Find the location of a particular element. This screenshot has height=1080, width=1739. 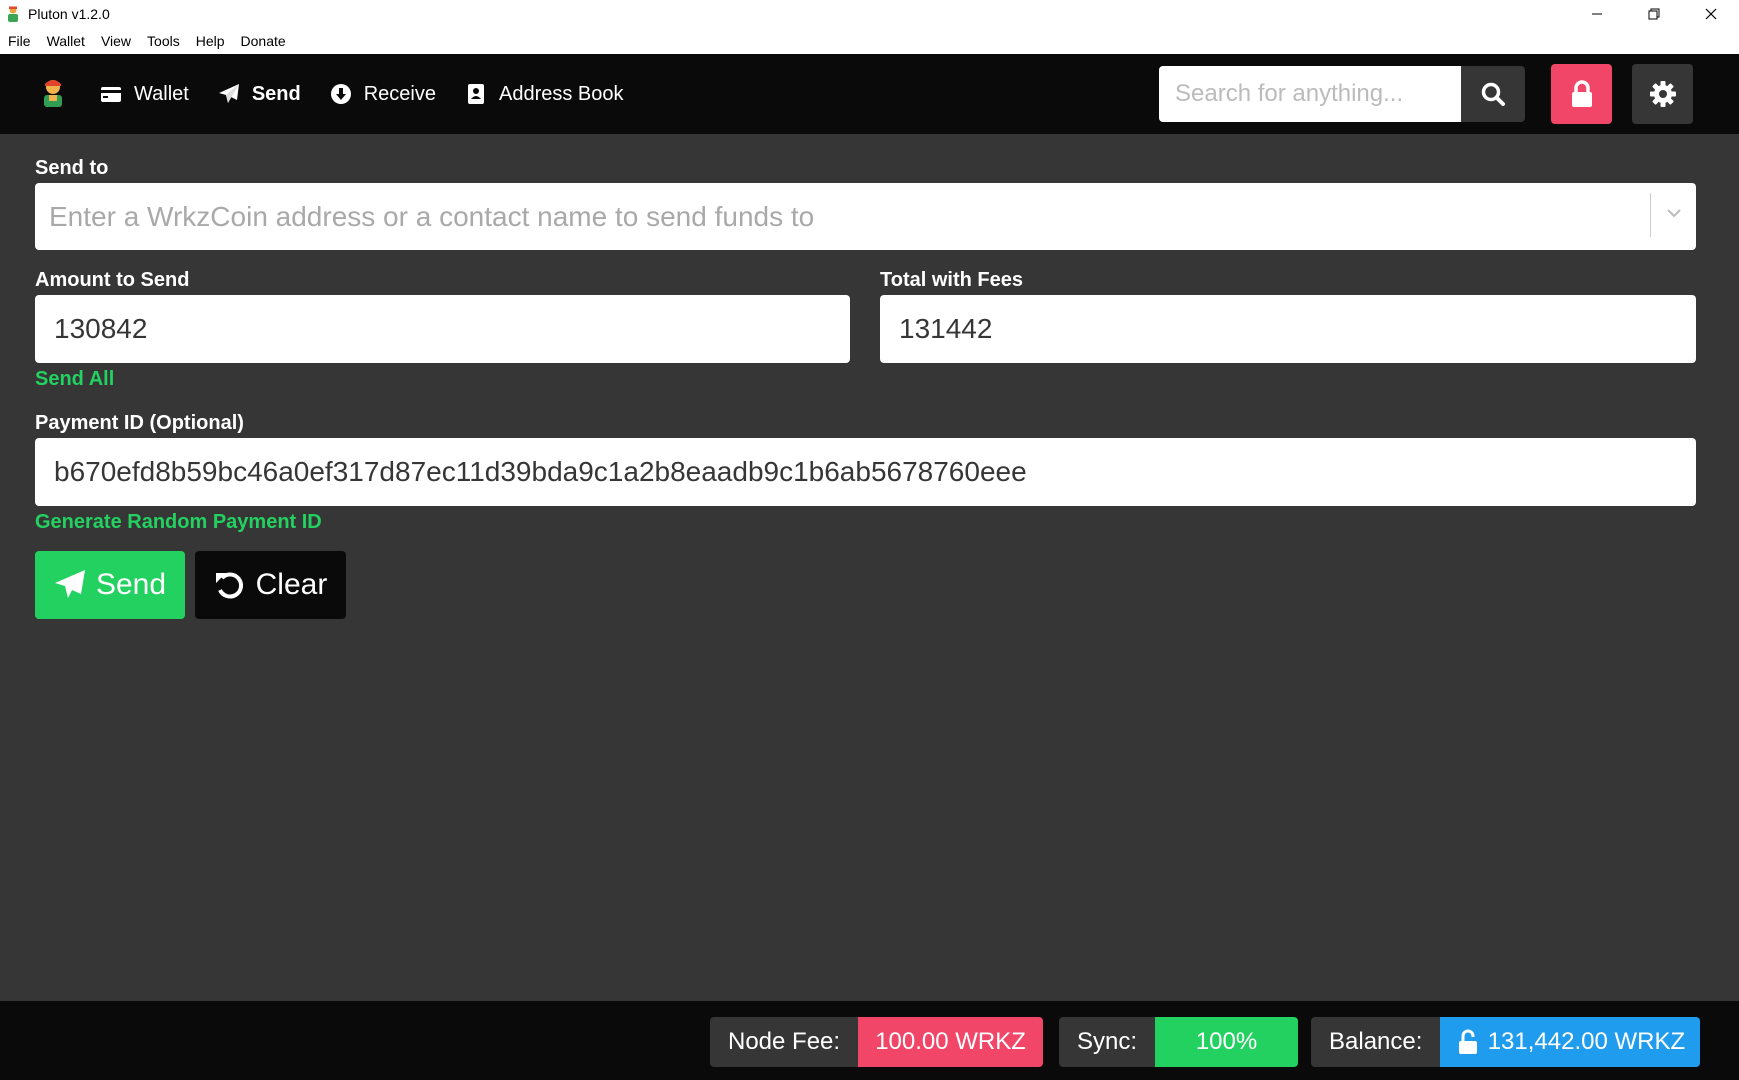

unlock-icon is located at coordinates (1467, 1041).